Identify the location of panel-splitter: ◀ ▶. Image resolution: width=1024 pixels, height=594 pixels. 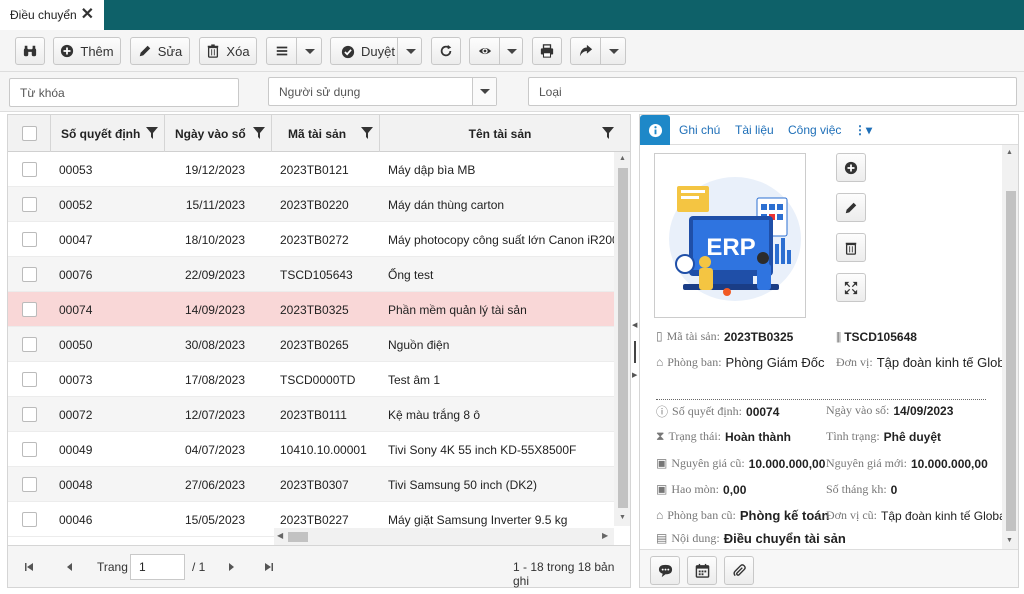
(635, 351).